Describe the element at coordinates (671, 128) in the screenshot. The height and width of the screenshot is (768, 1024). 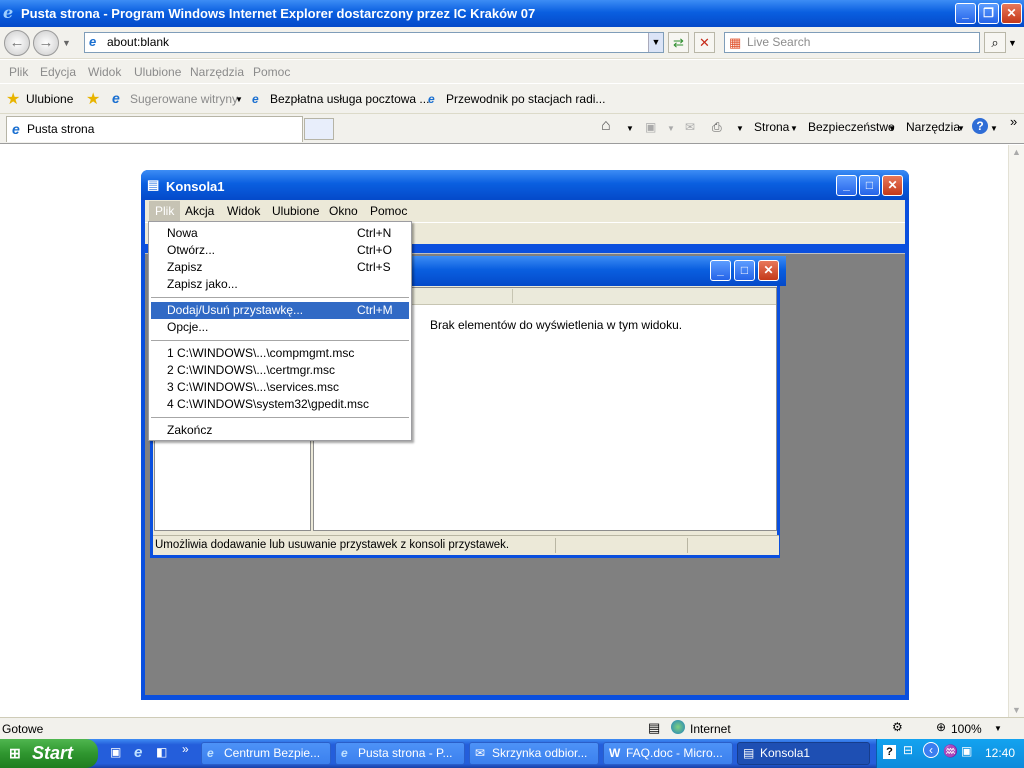
I see `feeds-dropdown-icon: ▼` at that location.